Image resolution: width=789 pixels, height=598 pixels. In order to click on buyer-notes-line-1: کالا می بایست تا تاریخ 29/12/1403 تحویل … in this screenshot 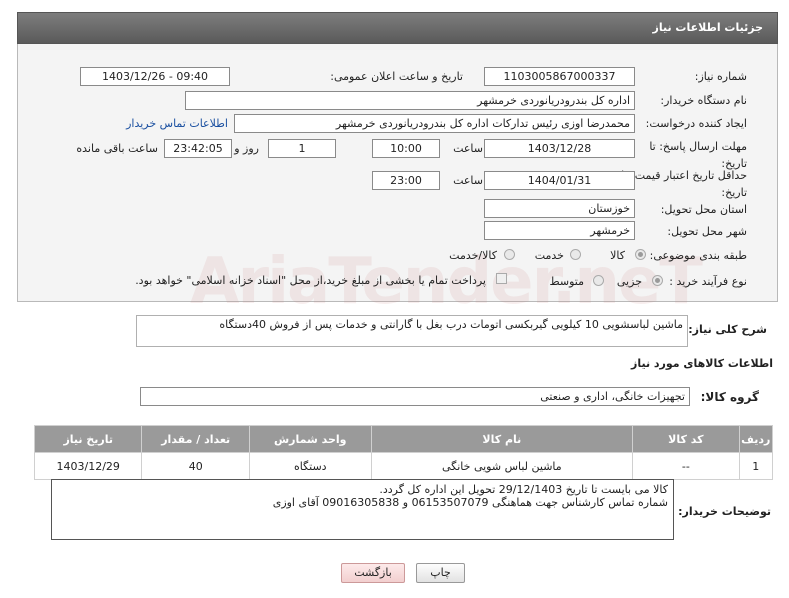, I will do `click(523, 489)`.